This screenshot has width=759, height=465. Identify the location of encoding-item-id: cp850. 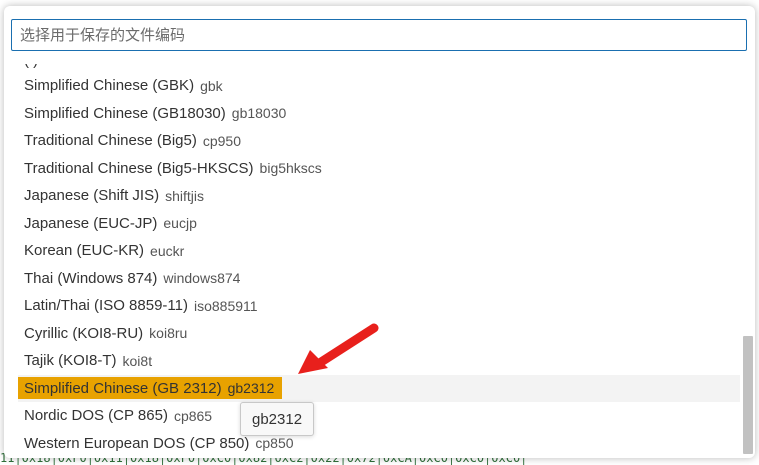
(274, 443).